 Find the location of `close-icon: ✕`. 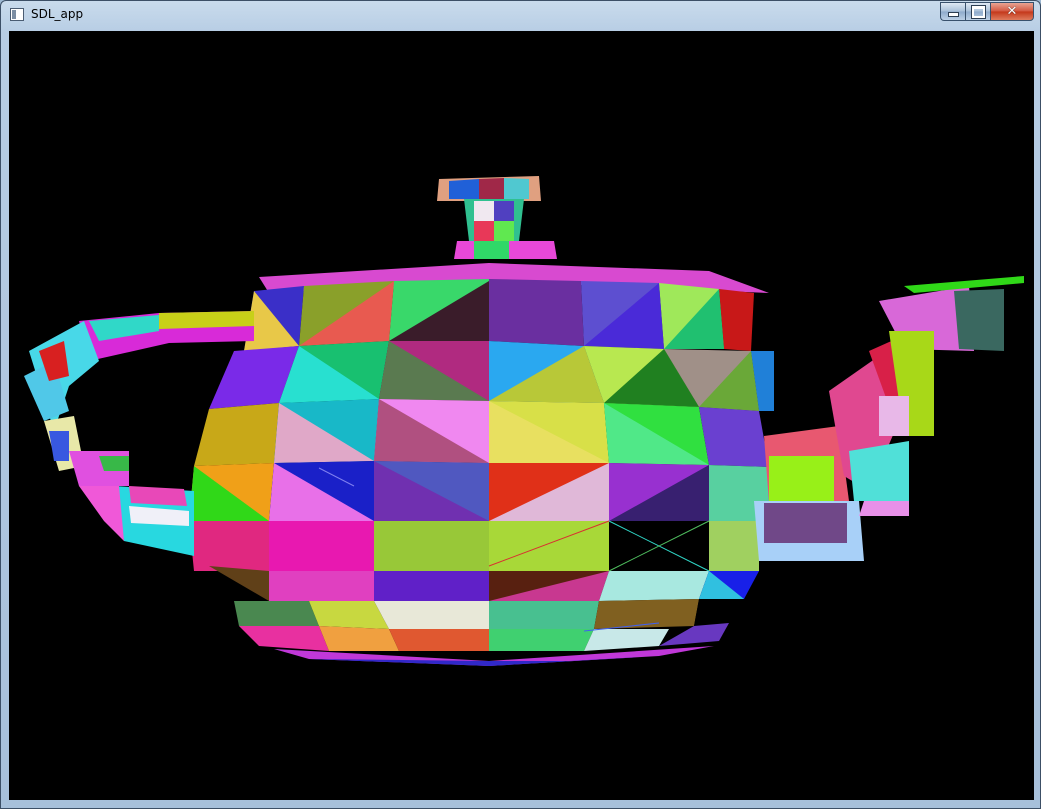

close-icon: ✕ is located at coordinates (1012, 11).